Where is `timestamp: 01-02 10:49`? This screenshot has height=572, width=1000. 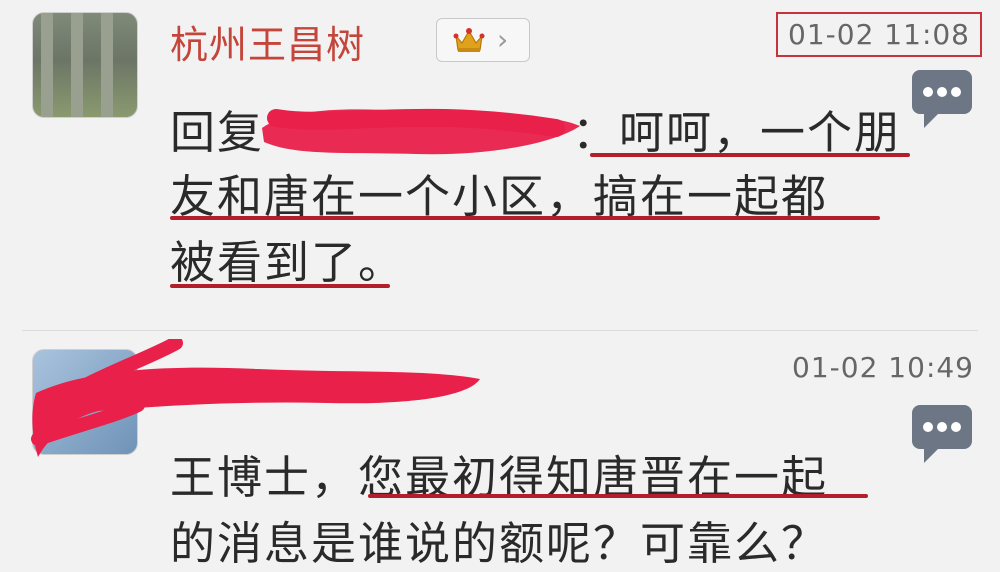
timestamp: 01-02 10:49 is located at coordinates (883, 367).